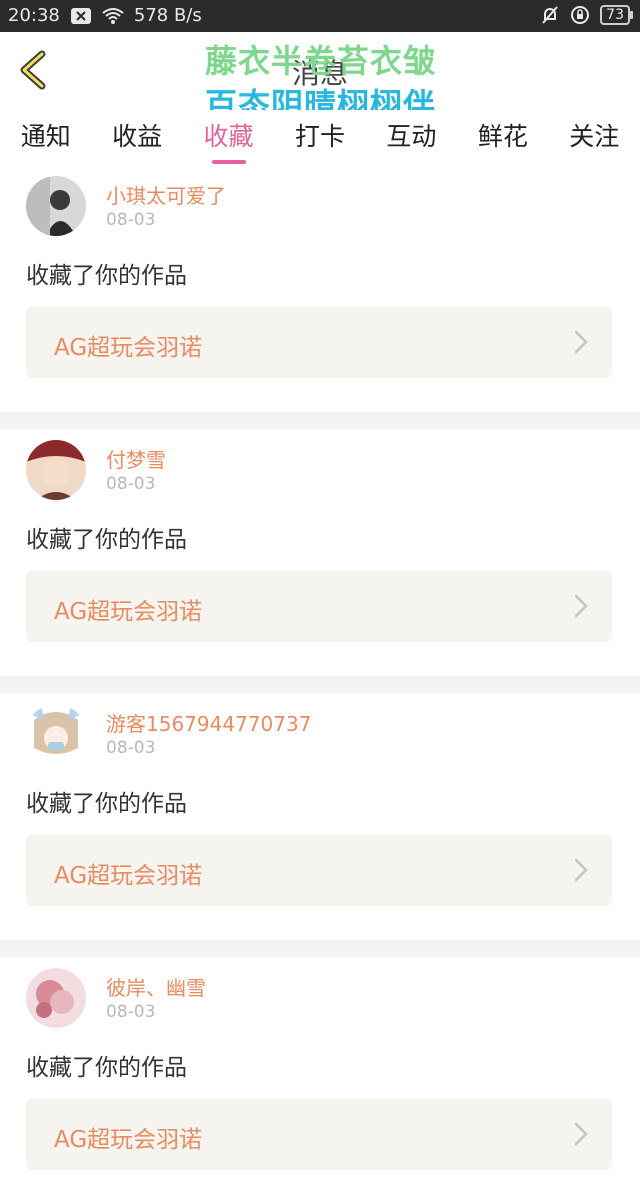  I want to click on tab-label: 关注, so click(594, 136).